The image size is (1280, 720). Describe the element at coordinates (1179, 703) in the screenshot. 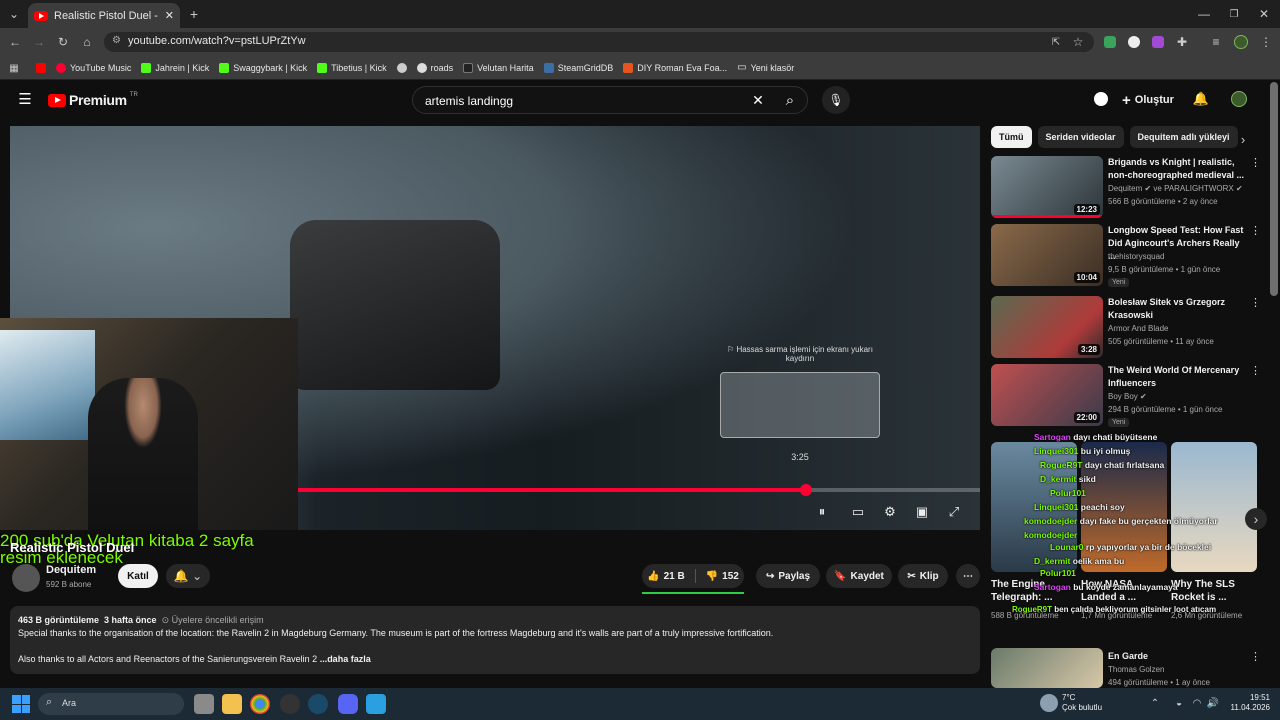

I see `network-icon: ◒` at that location.